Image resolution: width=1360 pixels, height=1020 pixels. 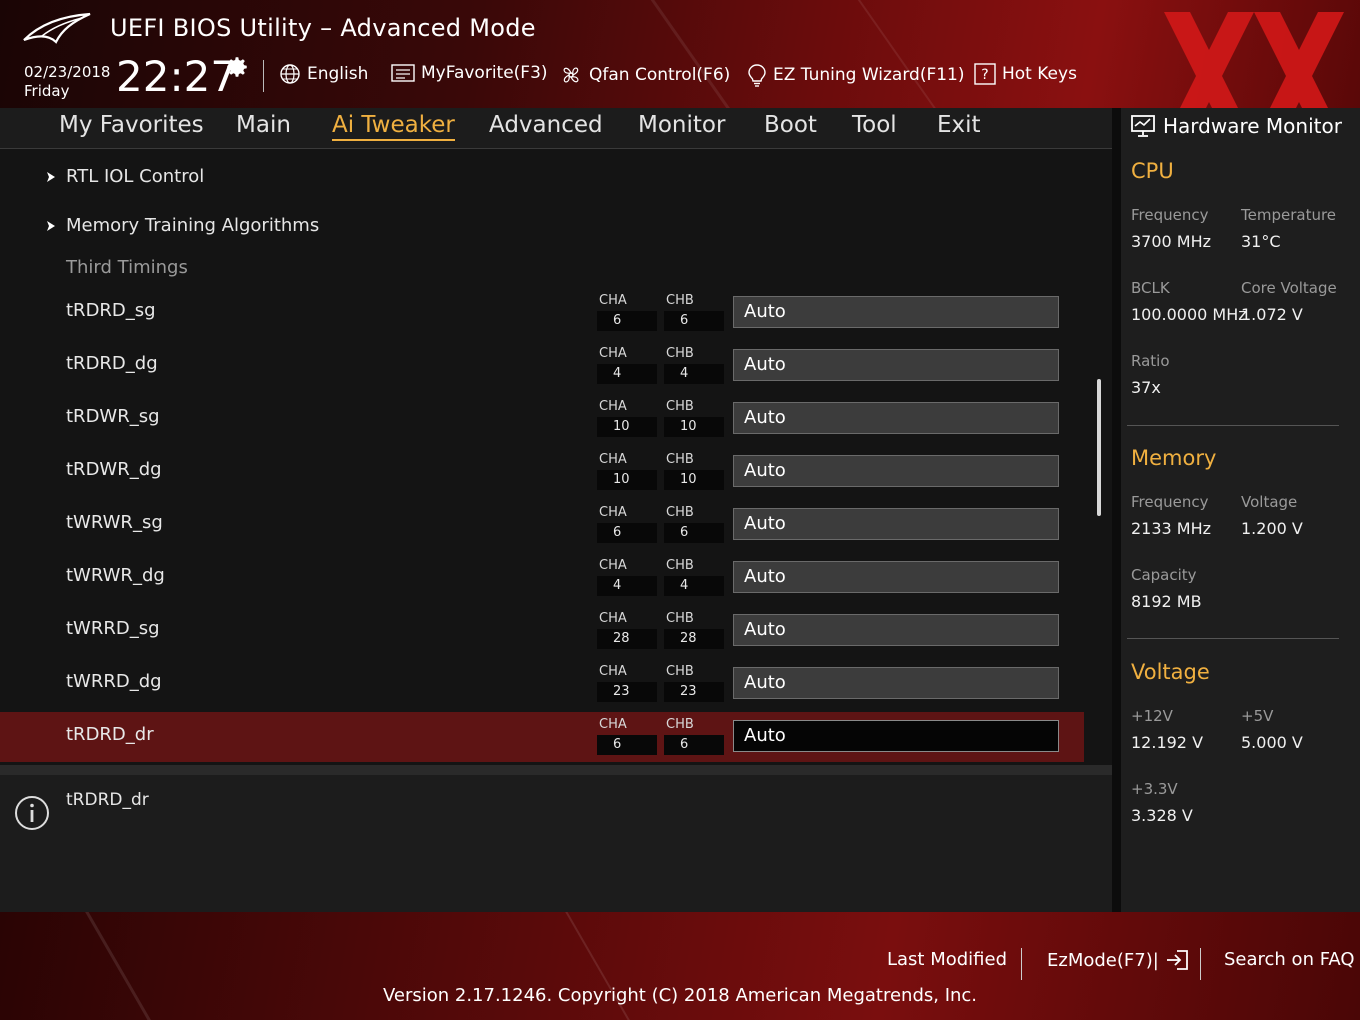 What do you see at coordinates (542, 313) in the screenshot?
I see `setting-row-trdrd-sg: tRDRD_sg CHA 6 CHB 6 Auto` at bounding box center [542, 313].